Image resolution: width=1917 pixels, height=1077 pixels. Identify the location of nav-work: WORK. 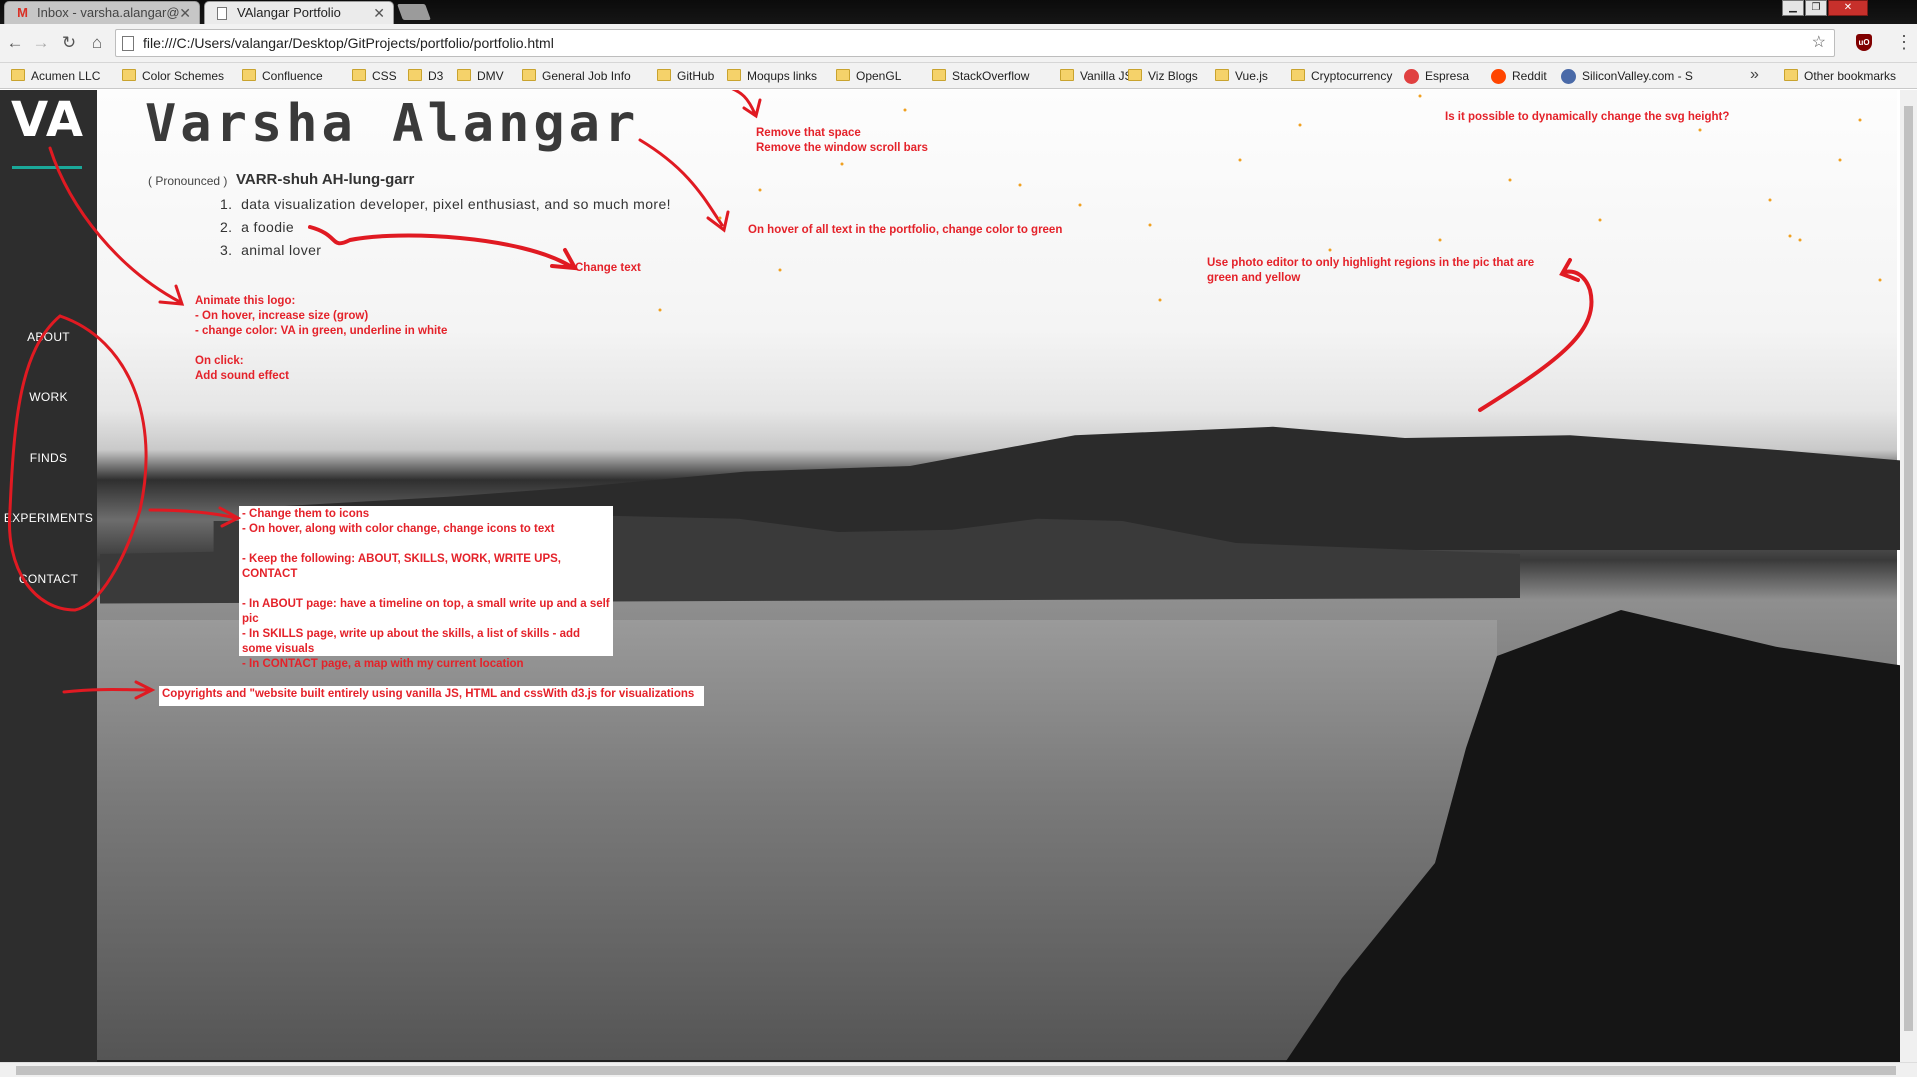
(48, 397).